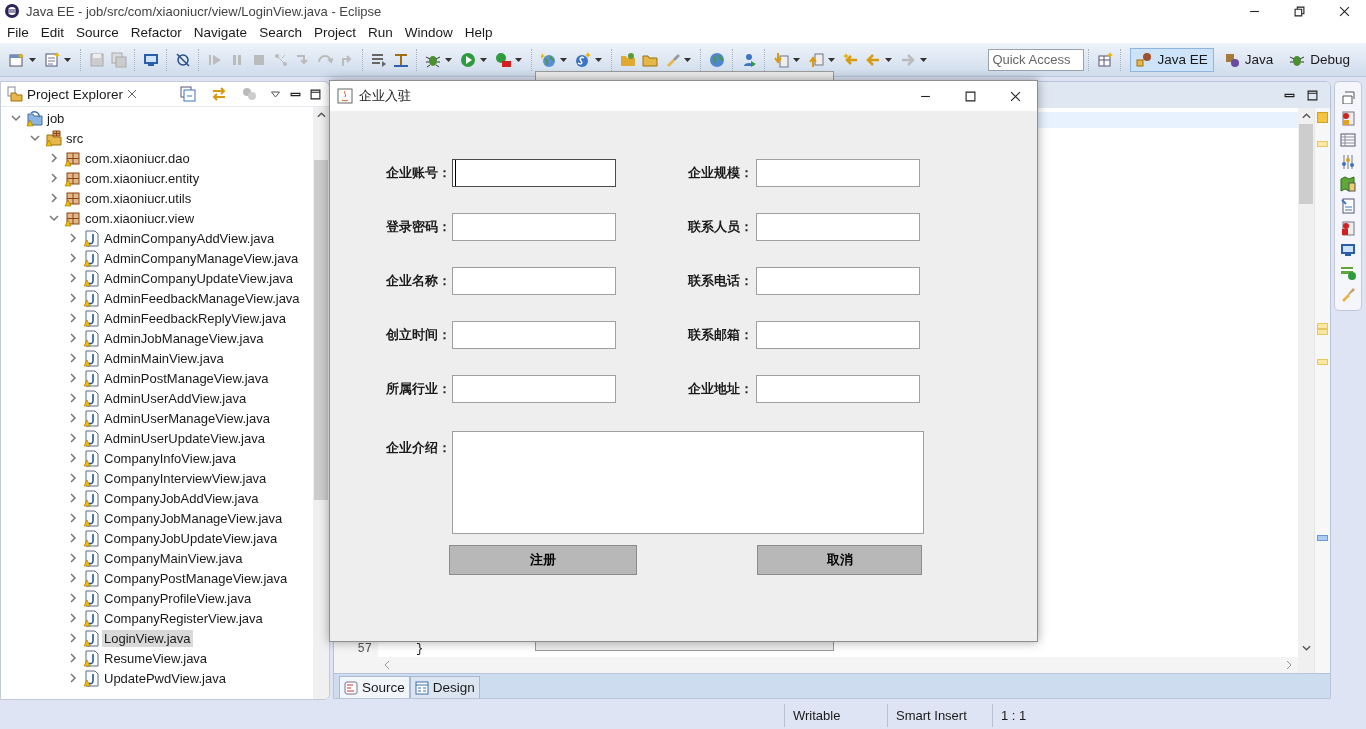 This screenshot has height=729, width=1366. I want to click on menu-item: Help, so click(480, 32).